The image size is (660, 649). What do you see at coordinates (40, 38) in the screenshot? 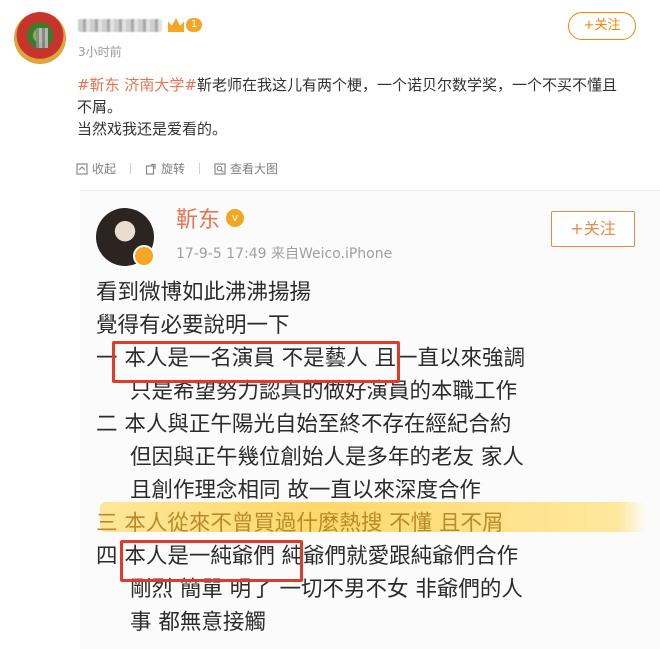
I see `user-avatar` at bounding box center [40, 38].